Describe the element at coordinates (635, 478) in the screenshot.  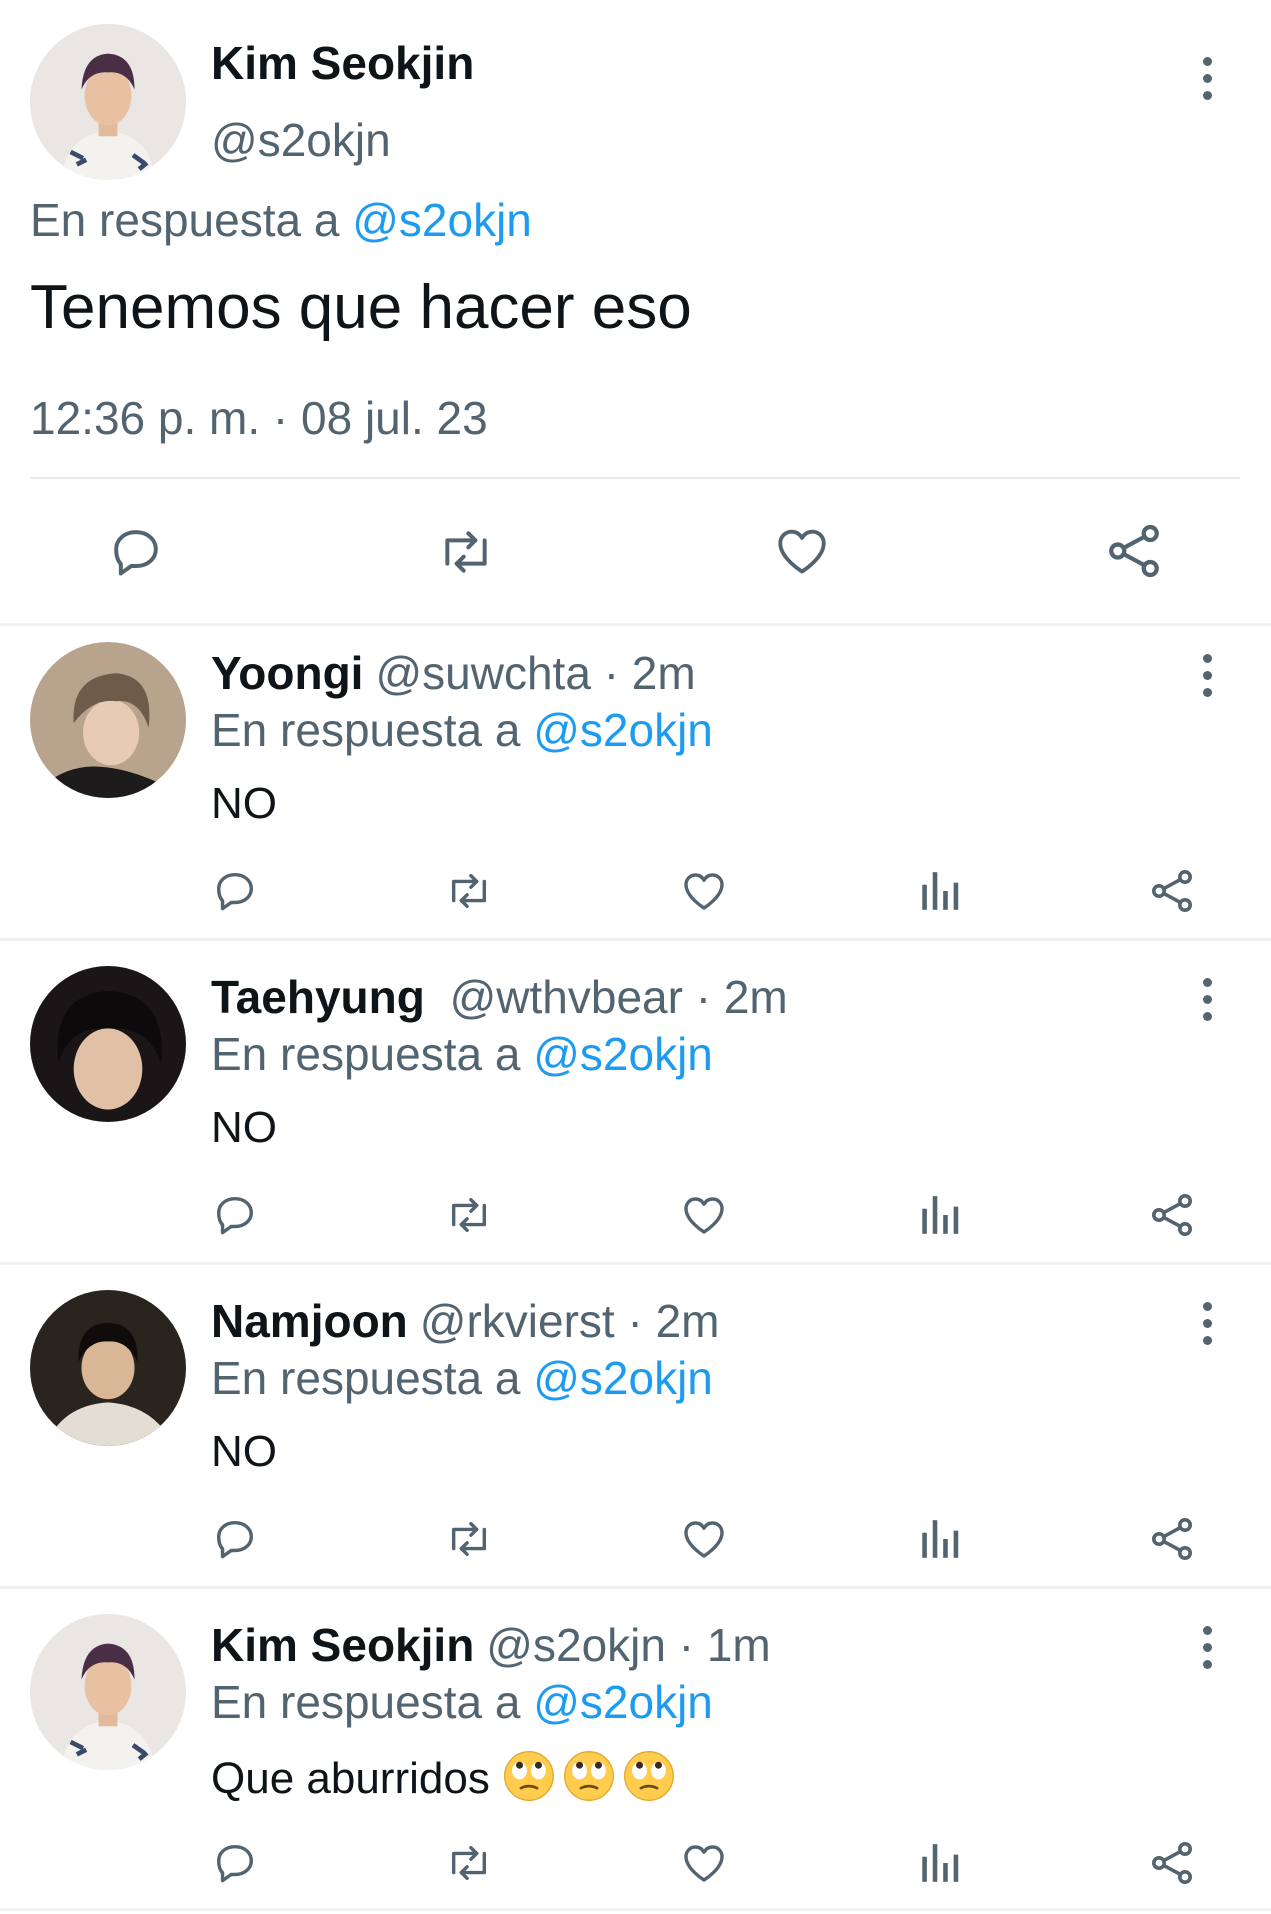
I see `divider` at that location.